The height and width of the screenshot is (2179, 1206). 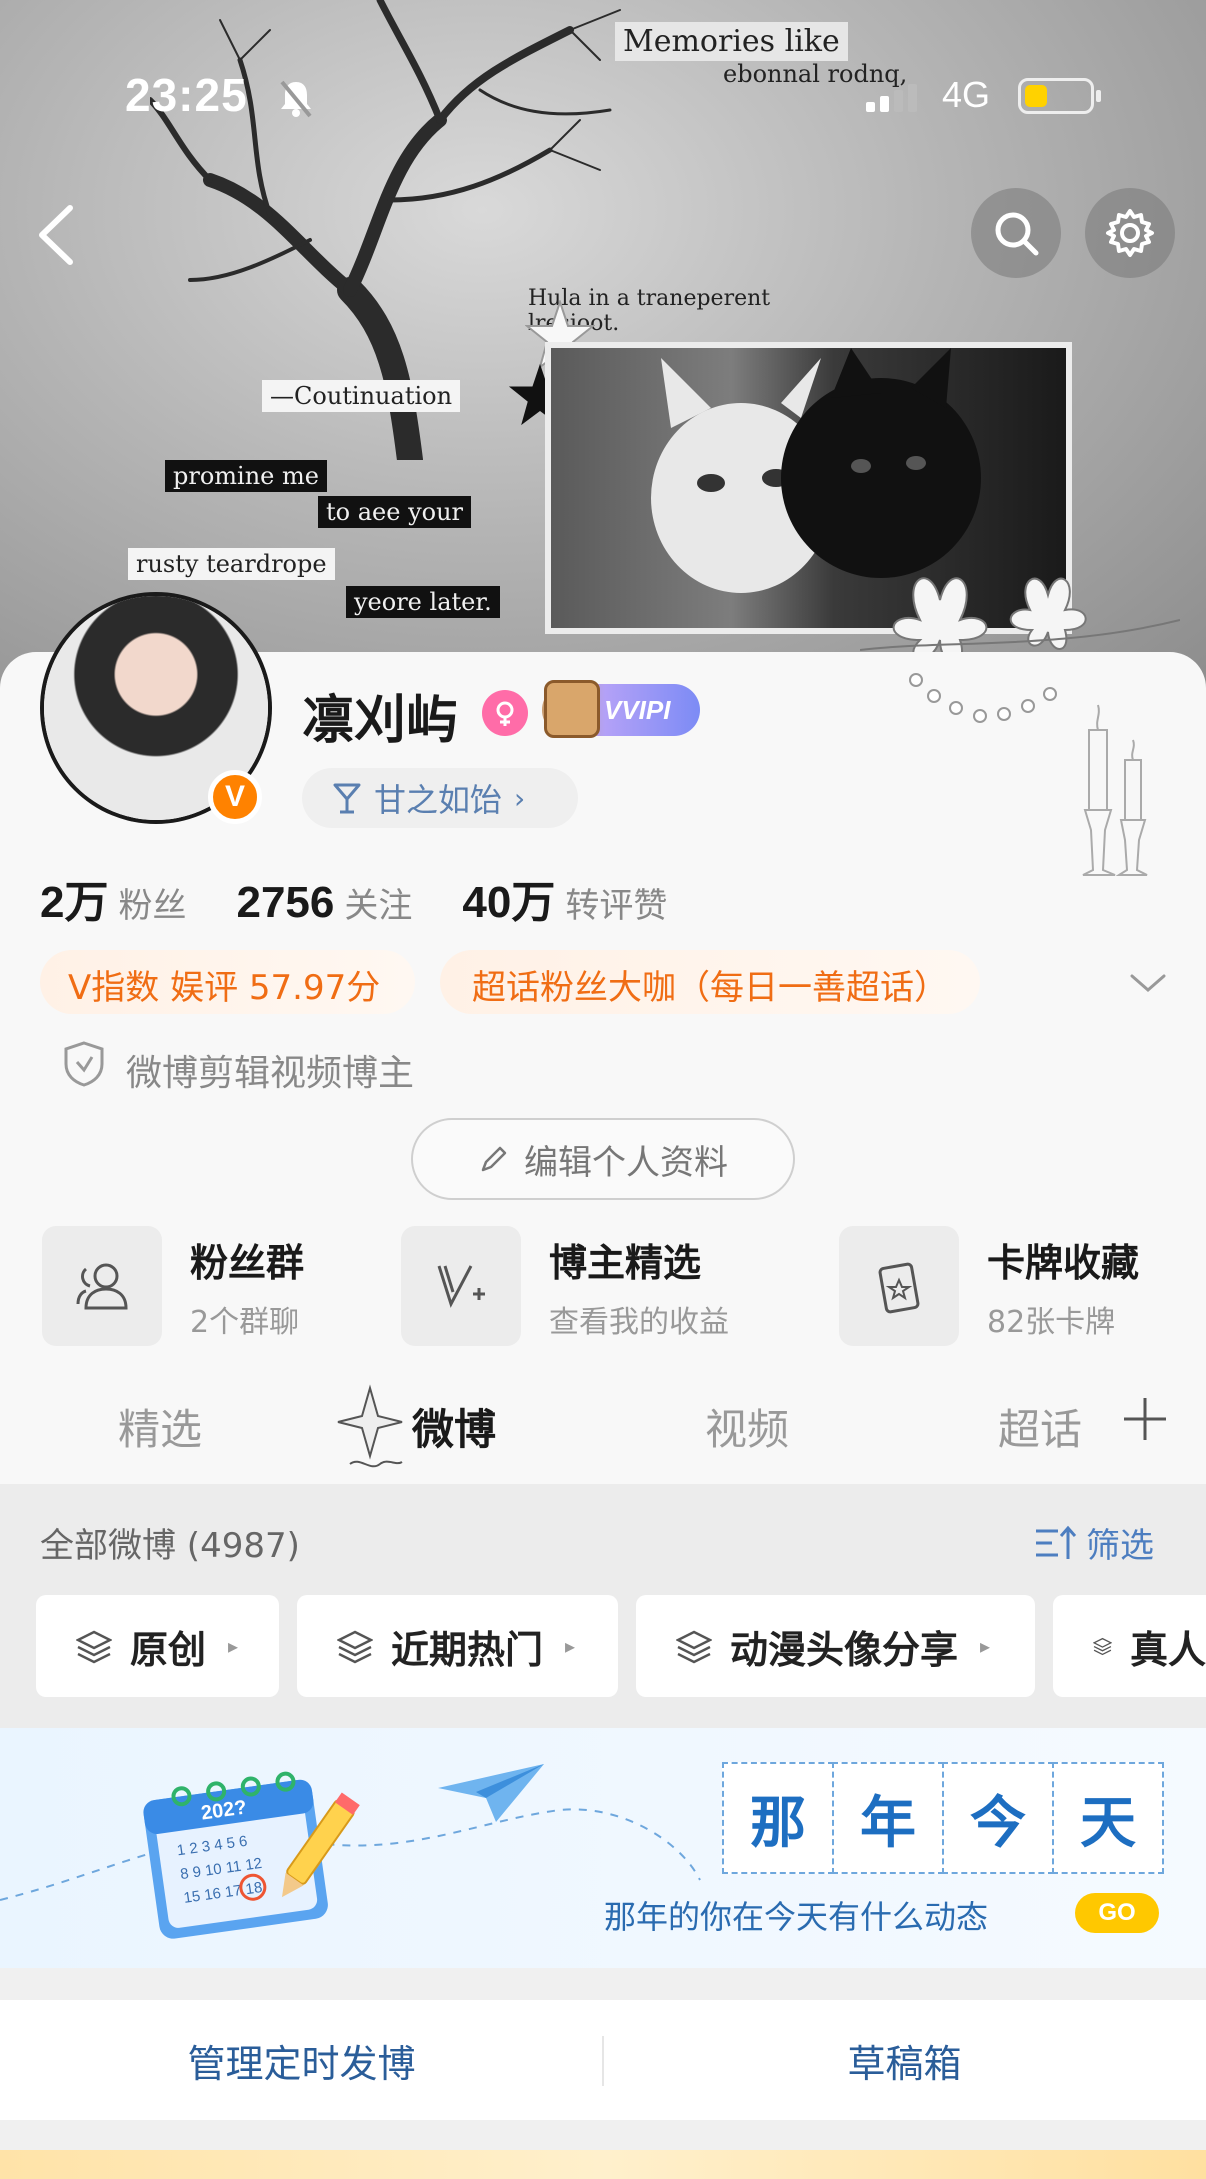 I want to click on tile-fans-group-subtitle: 2个群聊, so click(x=245, y=1322).